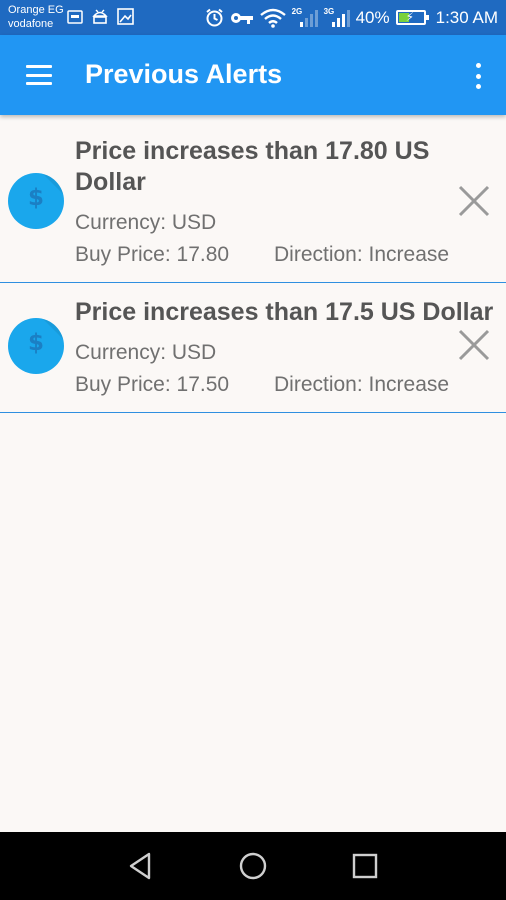 This screenshot has height=900, width=506. I want to click on key-icon, so click(241, 18).